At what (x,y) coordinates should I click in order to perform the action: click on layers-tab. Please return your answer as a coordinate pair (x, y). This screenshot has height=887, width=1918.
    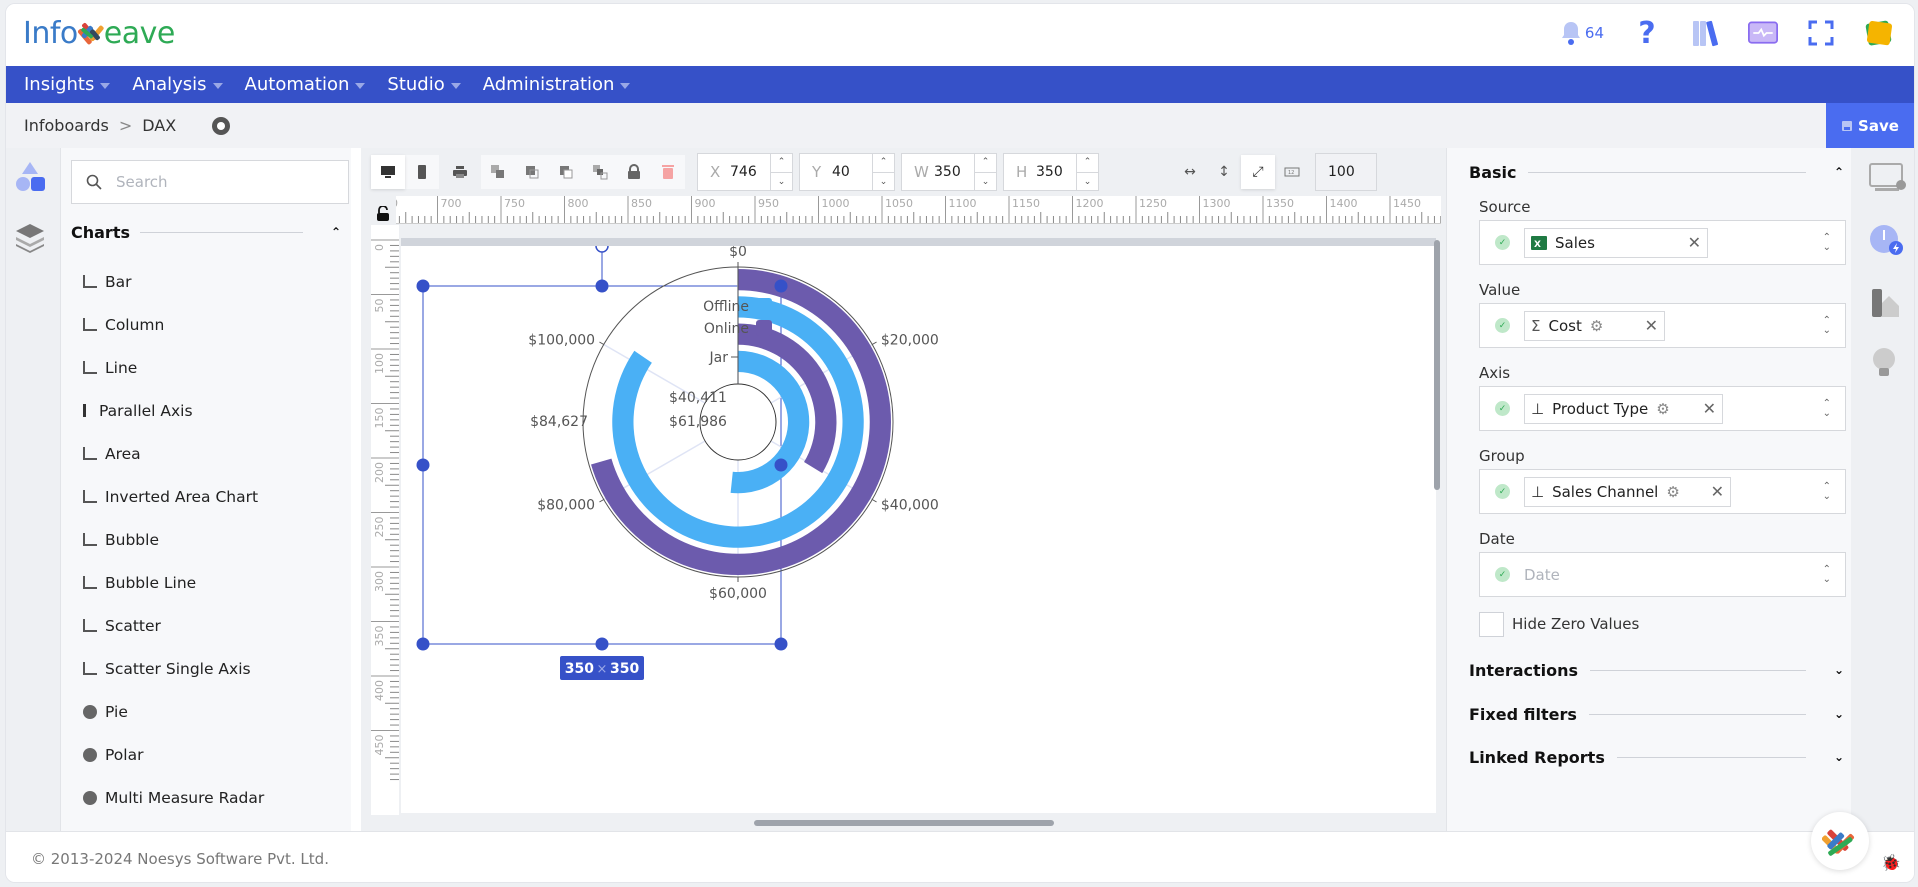
    Looking at the image, I should click on (30, 239).